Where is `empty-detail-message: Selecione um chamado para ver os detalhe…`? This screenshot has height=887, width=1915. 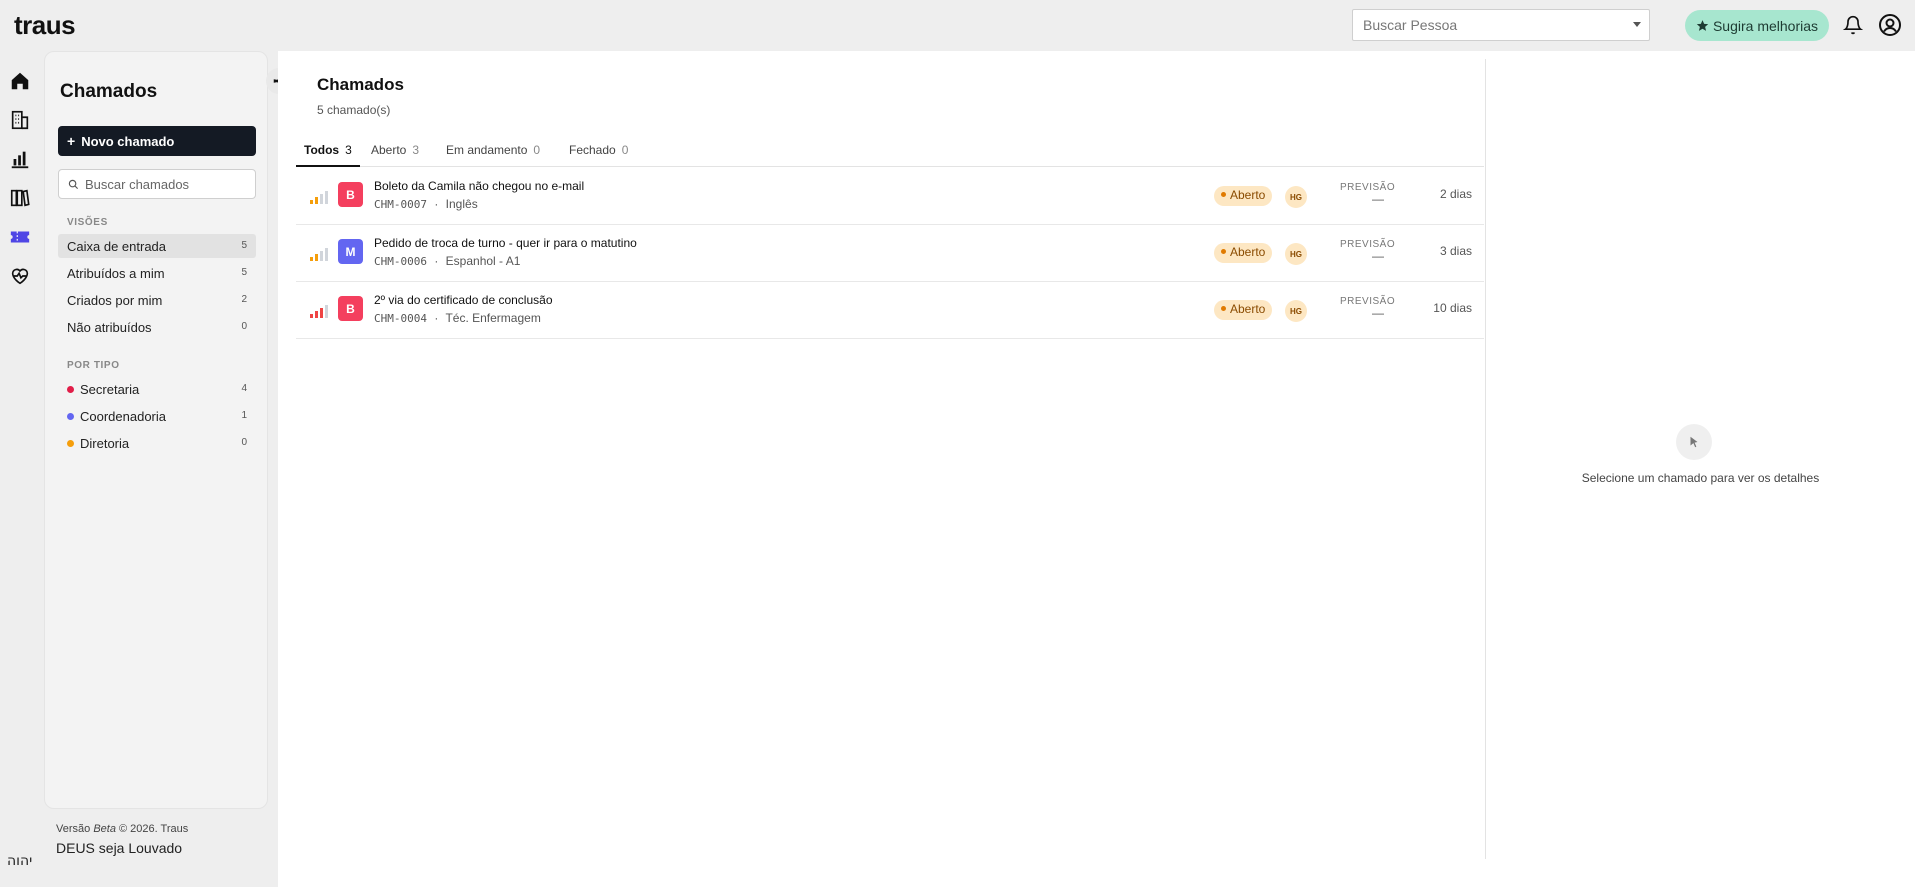 empty-detail-message: Selecione um chamado para ver os detalhe… is located at coordinates (1700, 478).